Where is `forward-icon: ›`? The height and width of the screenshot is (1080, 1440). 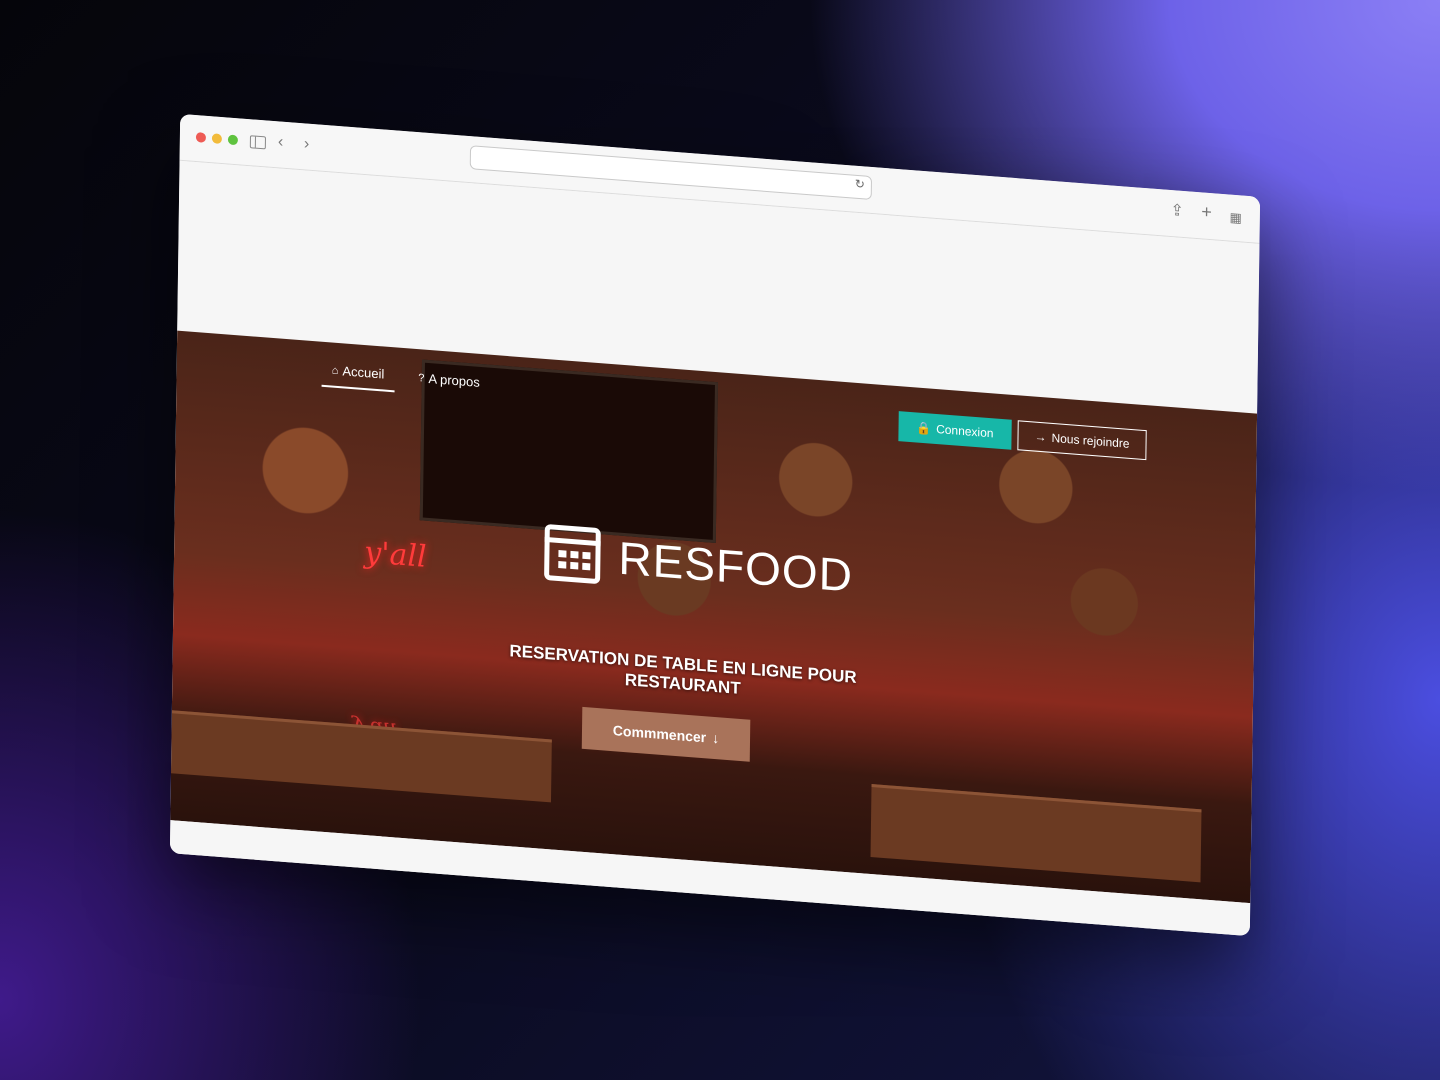
forward-icon: › is located at coordinates (307, 144).